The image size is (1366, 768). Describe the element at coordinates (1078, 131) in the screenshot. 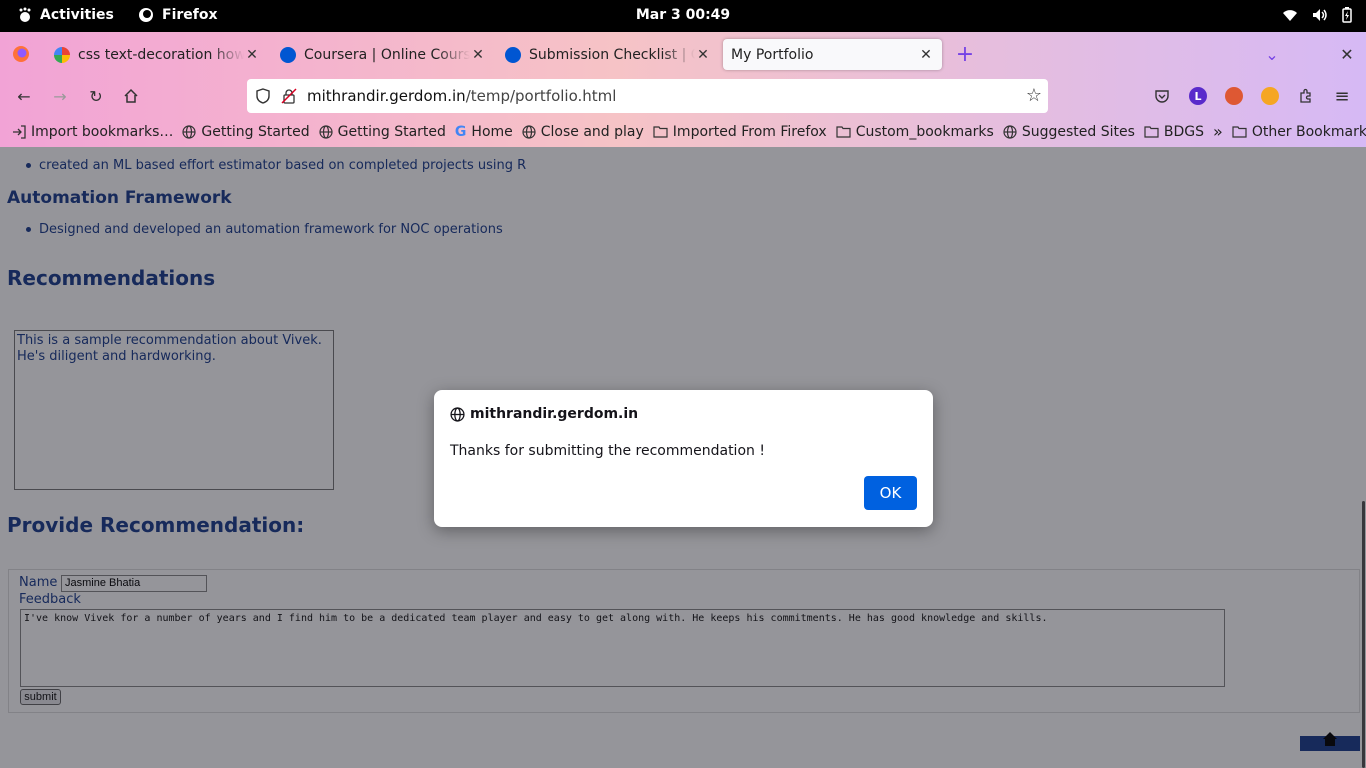

I see `bookmark-label: Suggested Sites` at that location.